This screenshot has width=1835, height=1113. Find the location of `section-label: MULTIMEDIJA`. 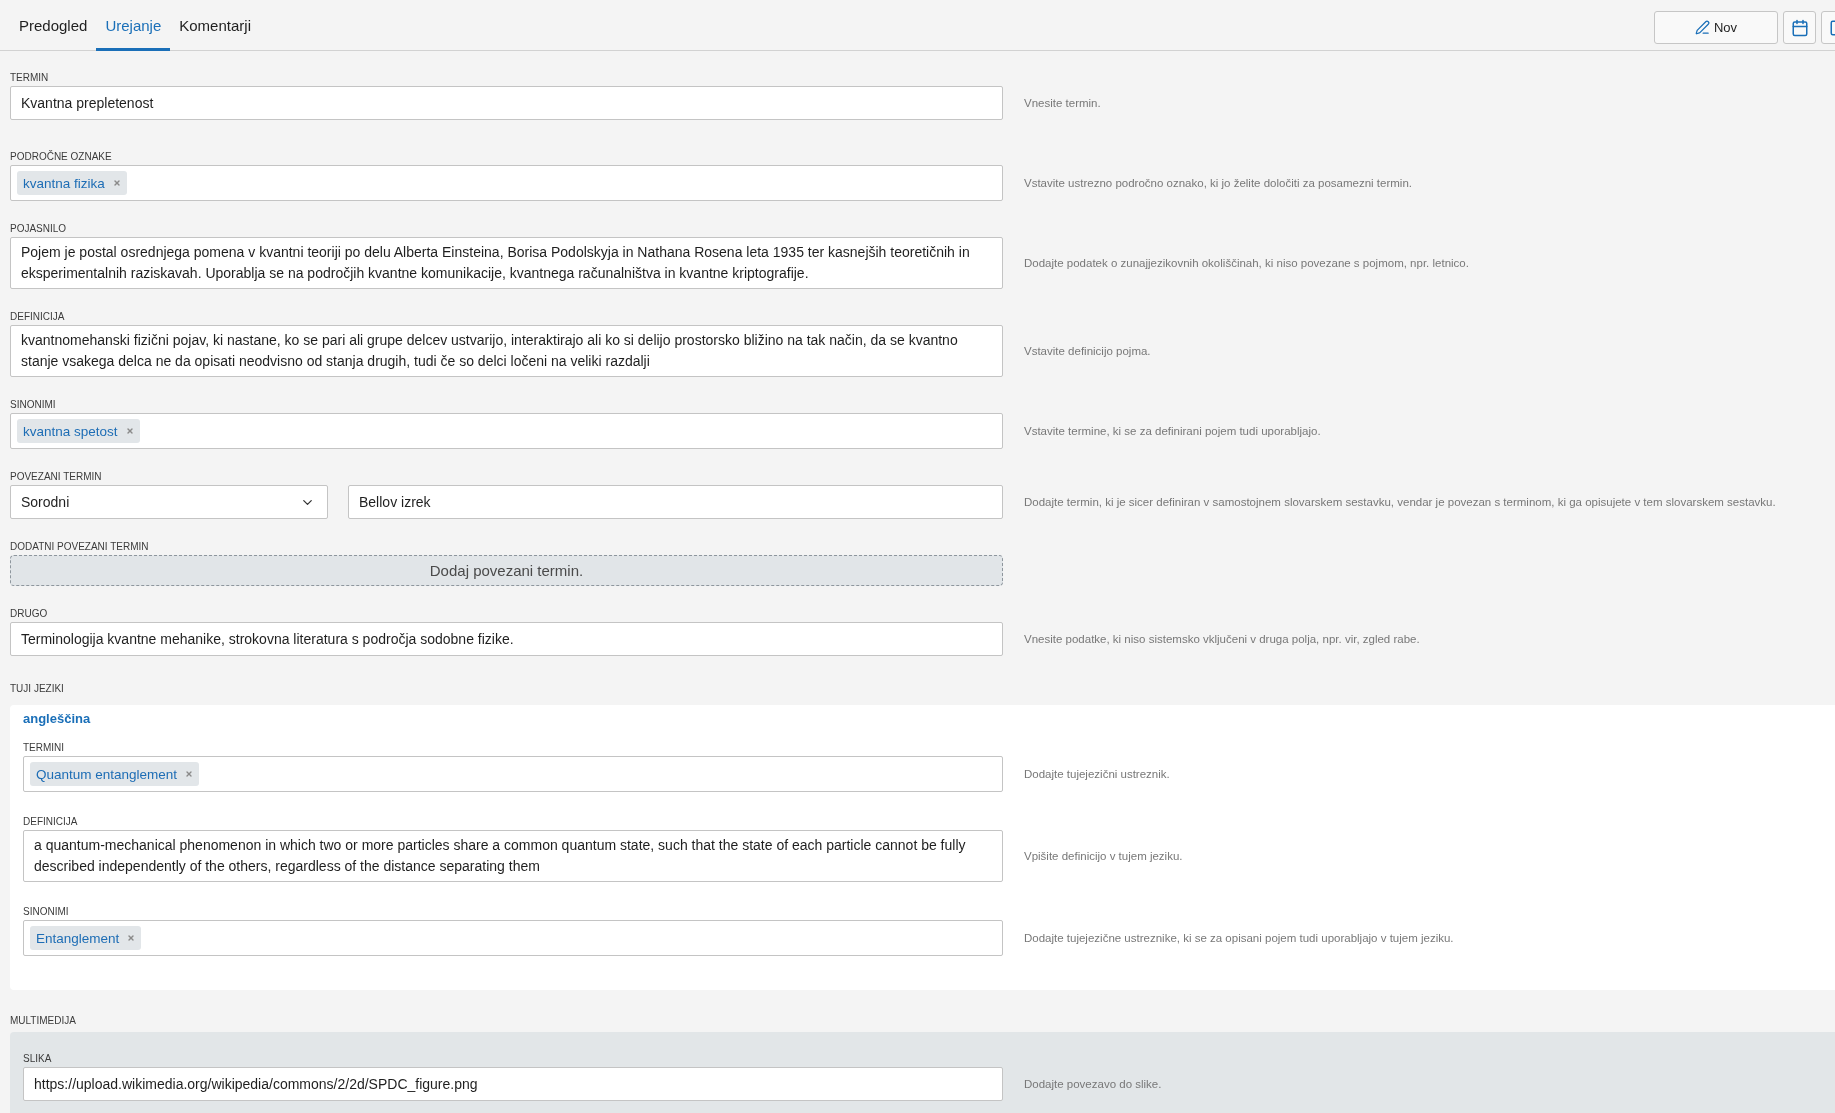

section-label: MULTIMEDIJA is located at coordinates (43, 1021).